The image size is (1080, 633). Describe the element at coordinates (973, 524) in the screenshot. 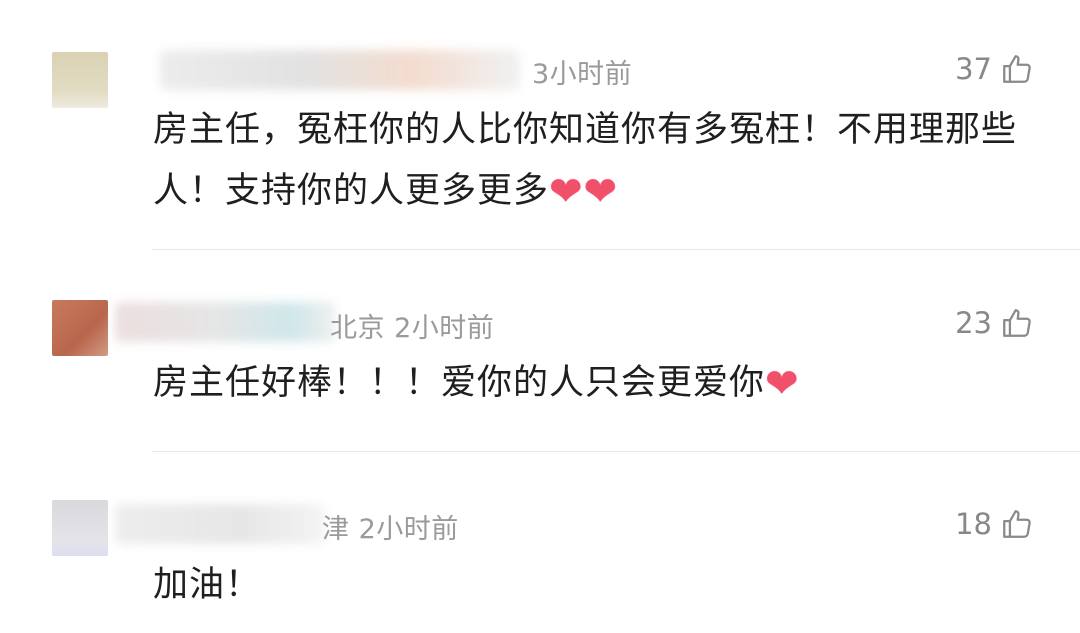

I see `like-count: 18` at that location.